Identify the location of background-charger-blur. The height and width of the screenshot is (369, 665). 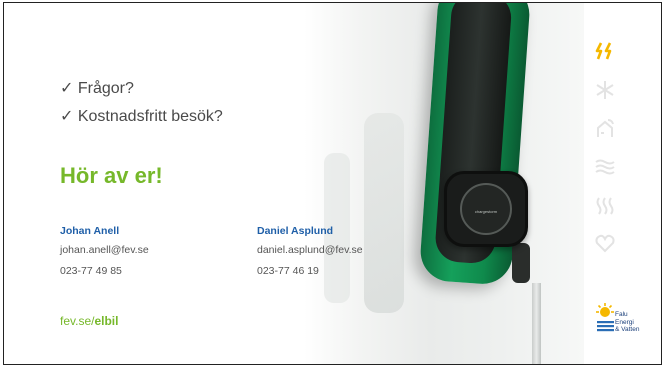
(384, 213).